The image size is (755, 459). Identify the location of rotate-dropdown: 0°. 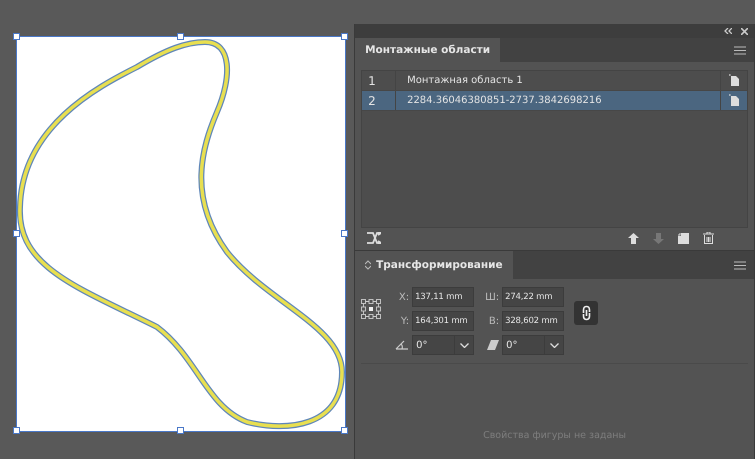
(443, 345).